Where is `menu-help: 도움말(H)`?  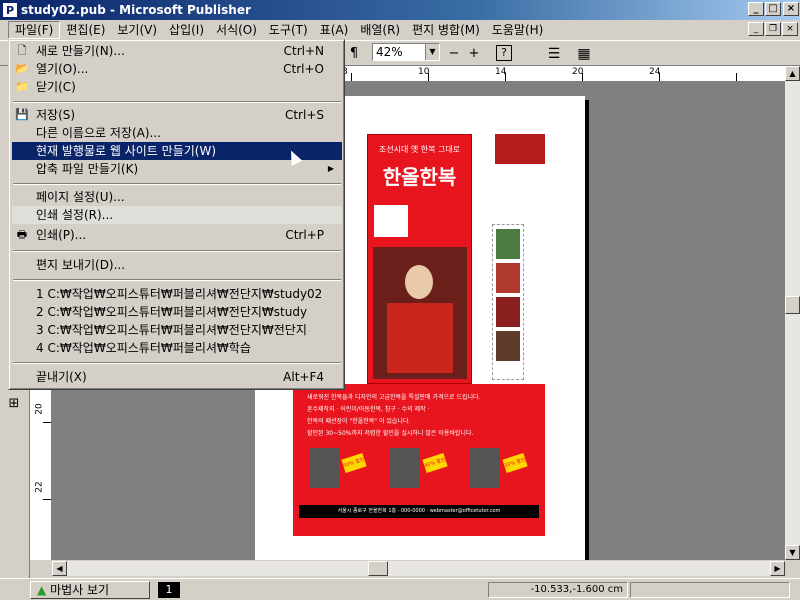 menu-help: 도움말(H) is located at coordinates (518, 30).